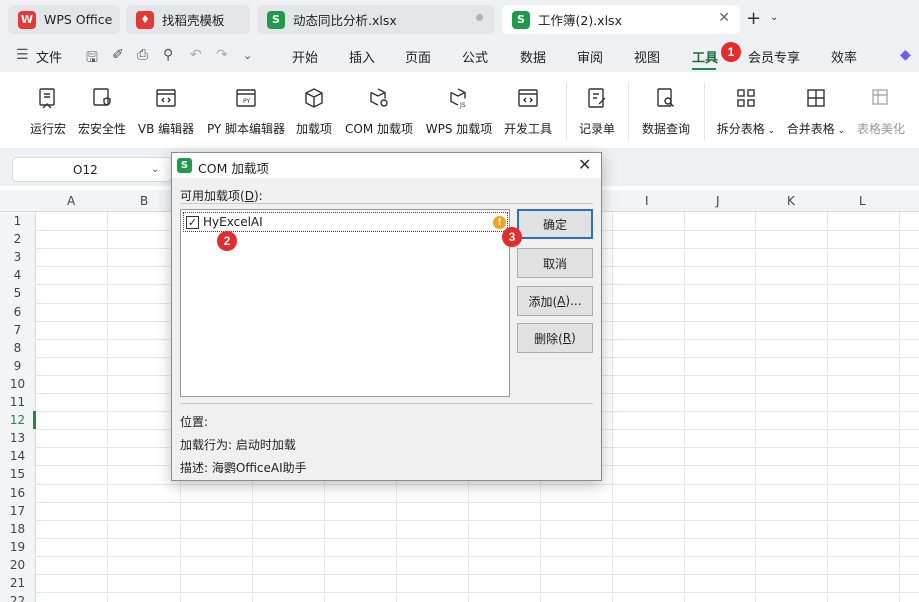 The width and height of the screenshot is (919, 602). Describe the element at coordinates (17, 583) in the screenshot. I see `row-header: 21` at that location.